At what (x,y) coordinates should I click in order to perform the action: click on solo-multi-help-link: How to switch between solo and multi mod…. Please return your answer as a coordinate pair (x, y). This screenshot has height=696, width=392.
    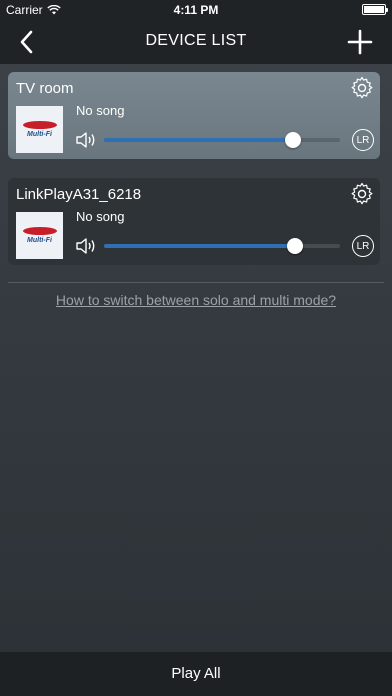
    Looking at the image, I should click on (196, 300).